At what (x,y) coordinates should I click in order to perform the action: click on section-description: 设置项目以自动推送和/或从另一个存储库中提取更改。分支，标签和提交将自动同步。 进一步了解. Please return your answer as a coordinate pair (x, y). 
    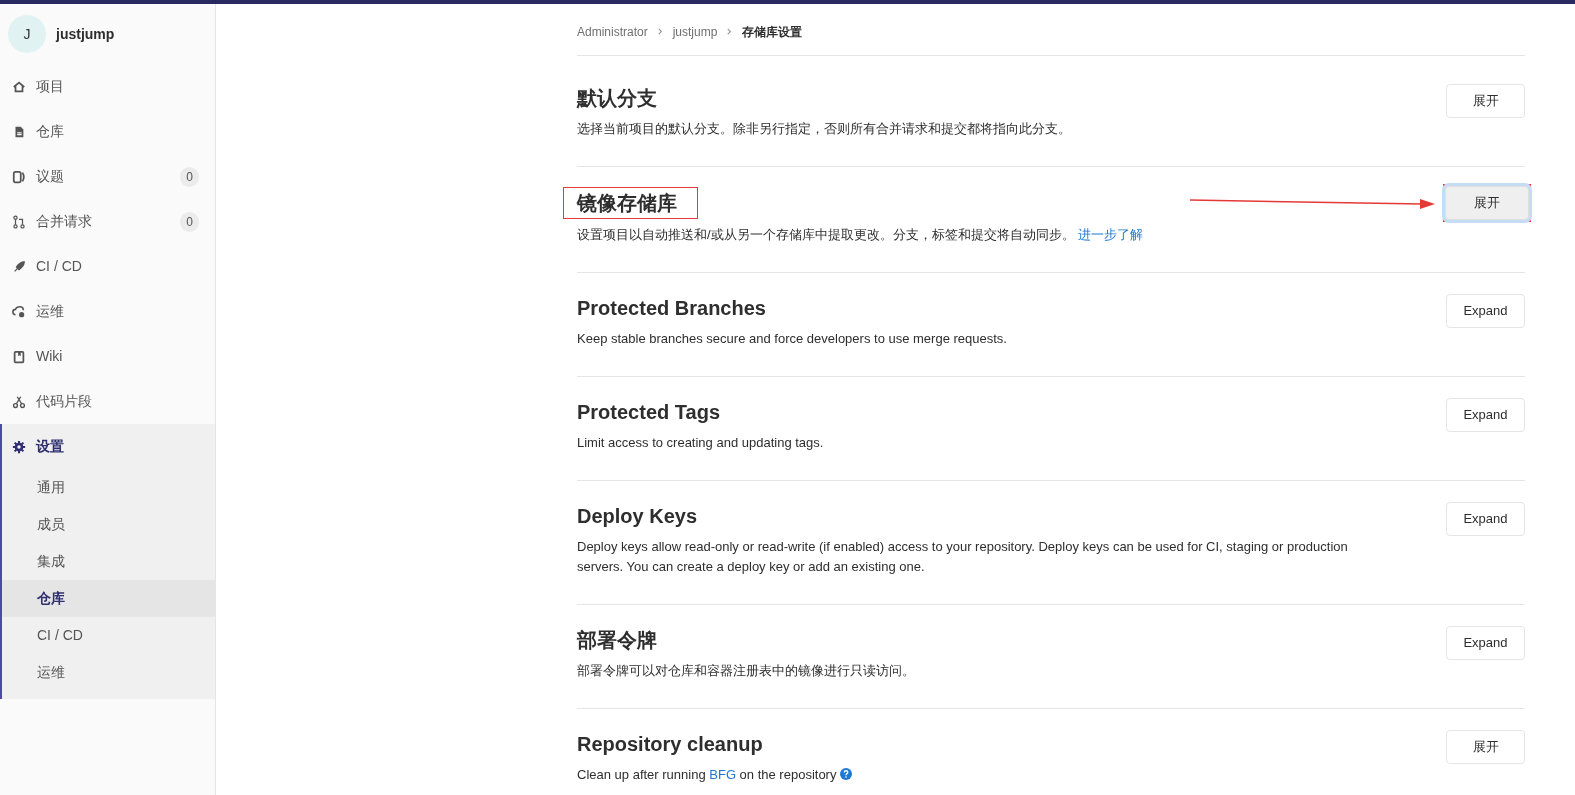
    Looking at the image, I should click on (861, 235).